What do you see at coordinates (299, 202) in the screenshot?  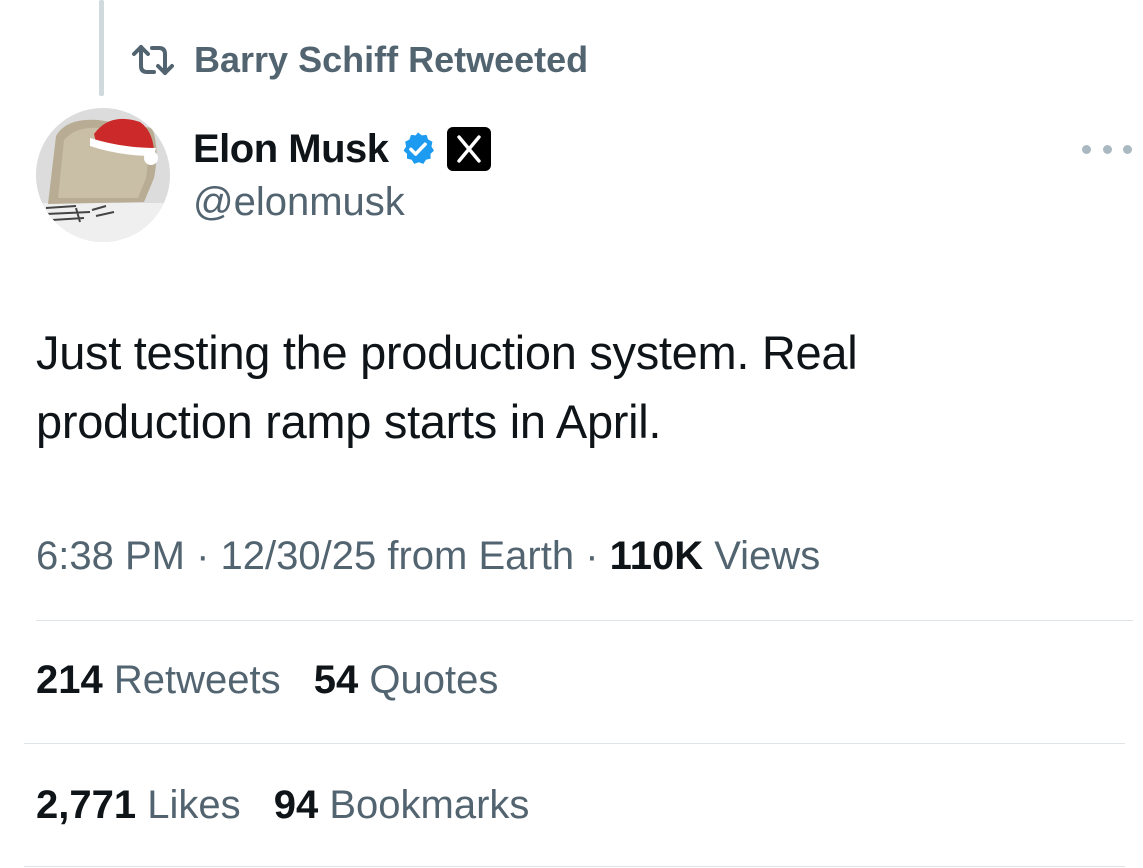 I see `author-handle: @elonmusk` at bounding box center [299, 202].